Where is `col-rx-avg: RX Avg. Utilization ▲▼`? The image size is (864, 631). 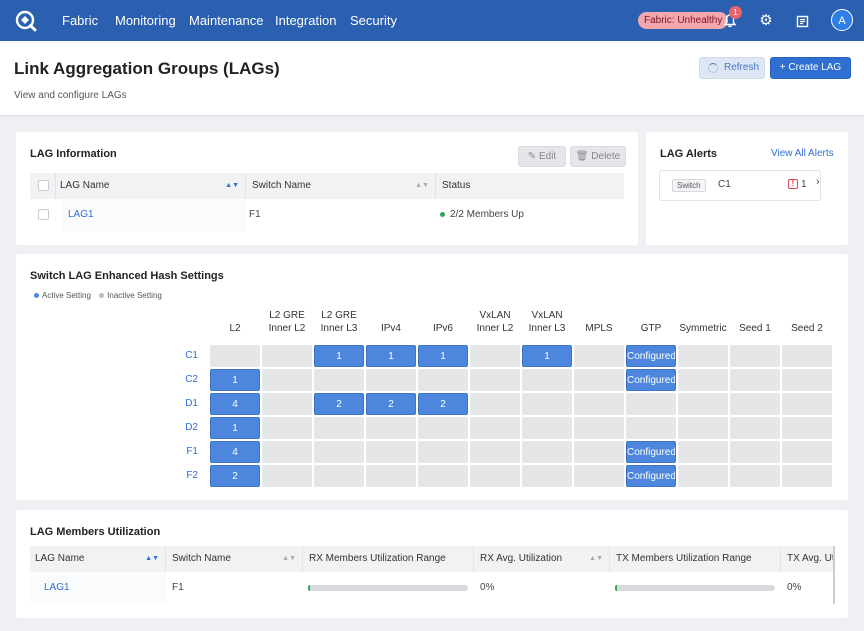 col-rx-avg: RX Avg. Utilization ▲▼ is located at coordinates (542, 559).